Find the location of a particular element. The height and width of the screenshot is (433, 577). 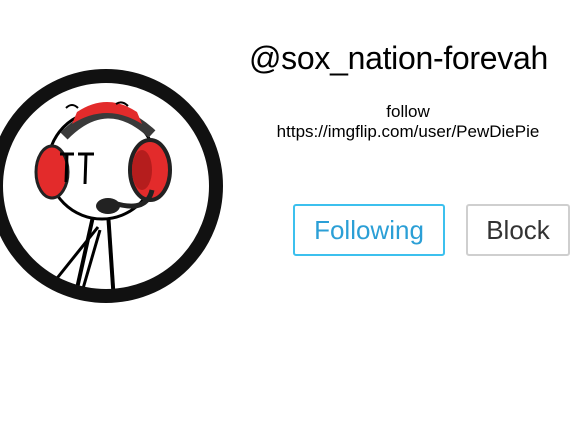

username: @sox_nation-forevah is located at coordinates (398, 58).